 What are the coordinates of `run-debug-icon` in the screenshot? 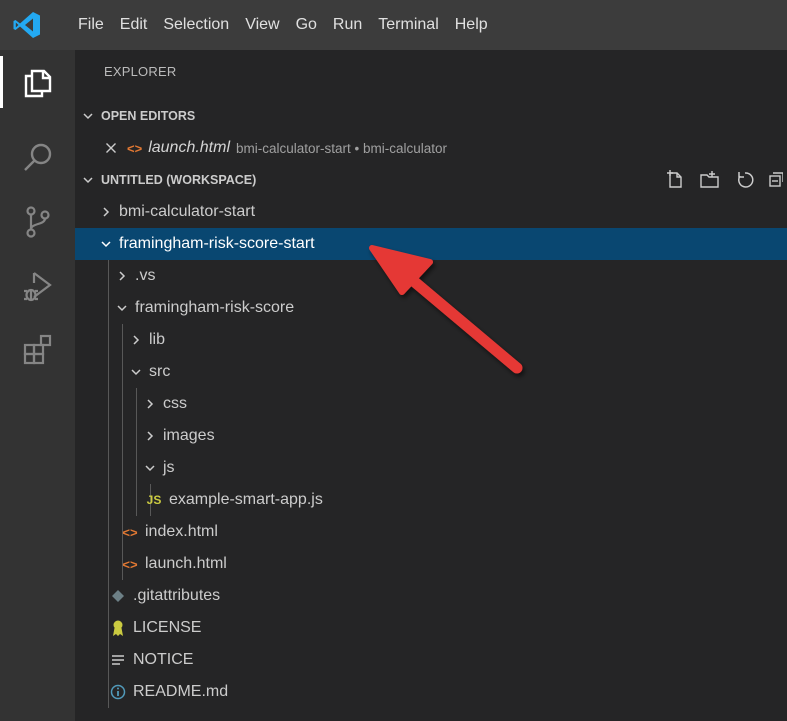 It's located at (37, 286).